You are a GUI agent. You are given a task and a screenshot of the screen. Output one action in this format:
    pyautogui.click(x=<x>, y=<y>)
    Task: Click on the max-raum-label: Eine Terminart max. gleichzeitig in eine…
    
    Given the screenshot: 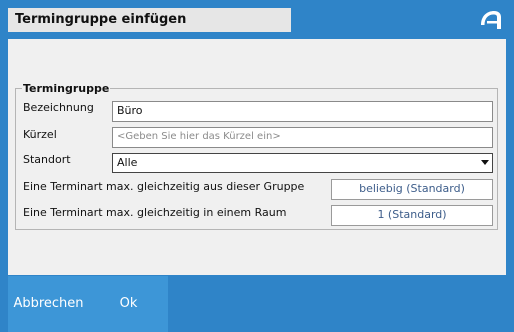 What is the action you would take?
    pyautogui.click(x=155, y=212)
    